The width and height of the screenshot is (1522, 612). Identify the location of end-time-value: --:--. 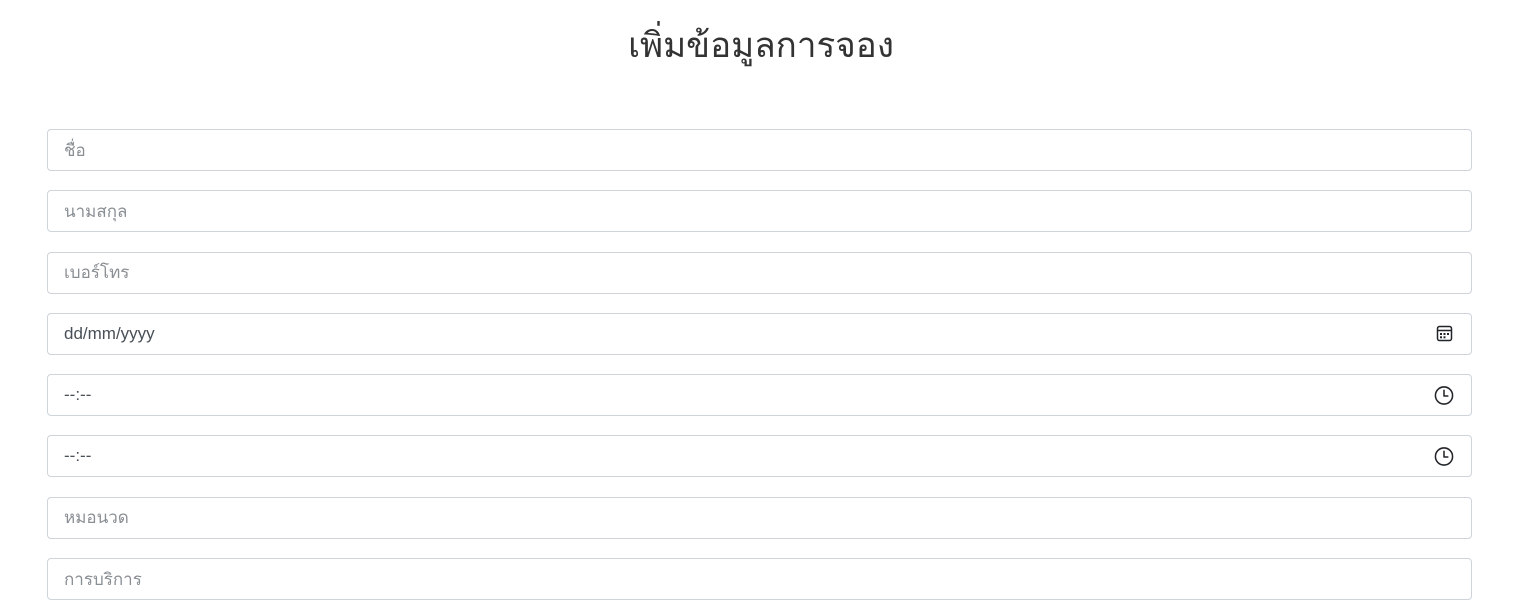
(78, 456).